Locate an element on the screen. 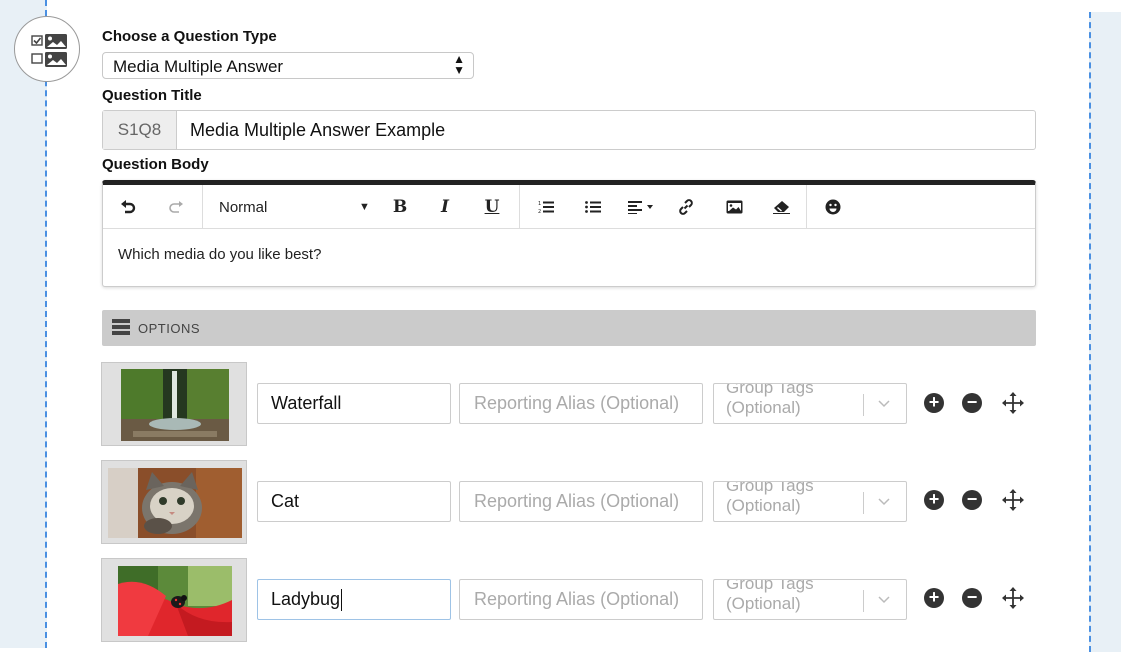  text-cursor is located at coordinates (342, 599).